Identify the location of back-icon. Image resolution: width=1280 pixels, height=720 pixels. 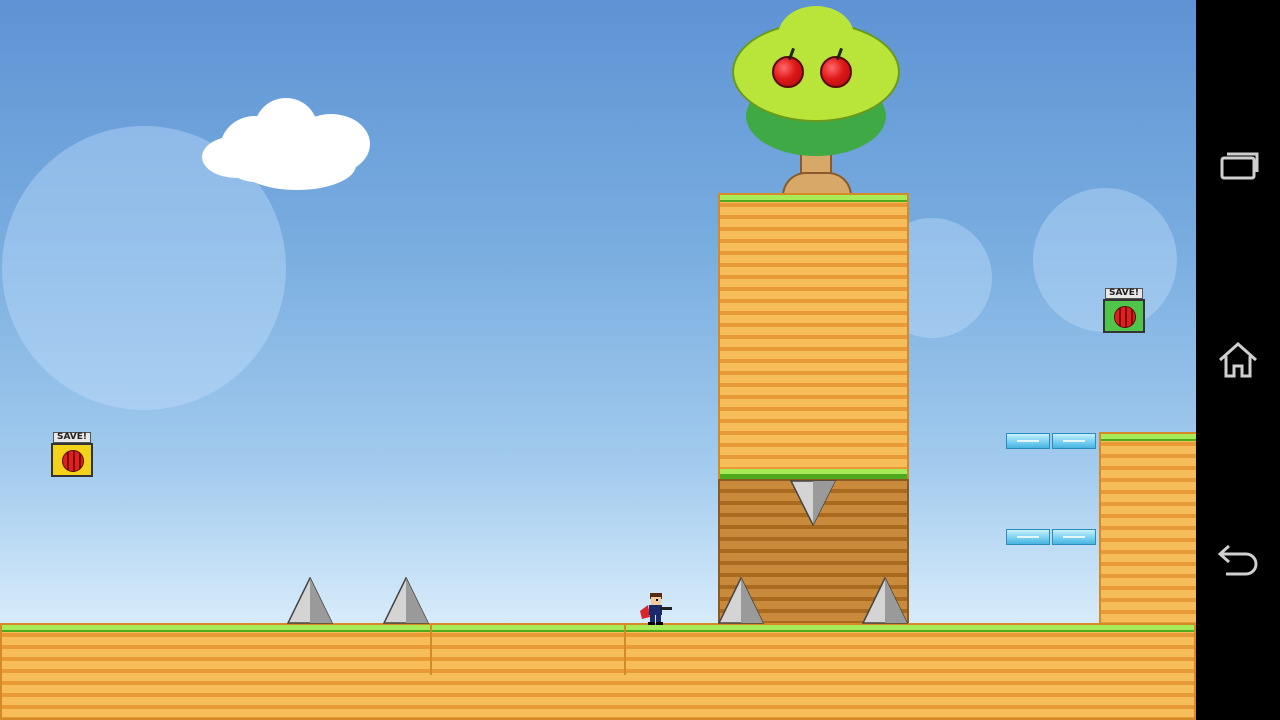
(1237, 560).